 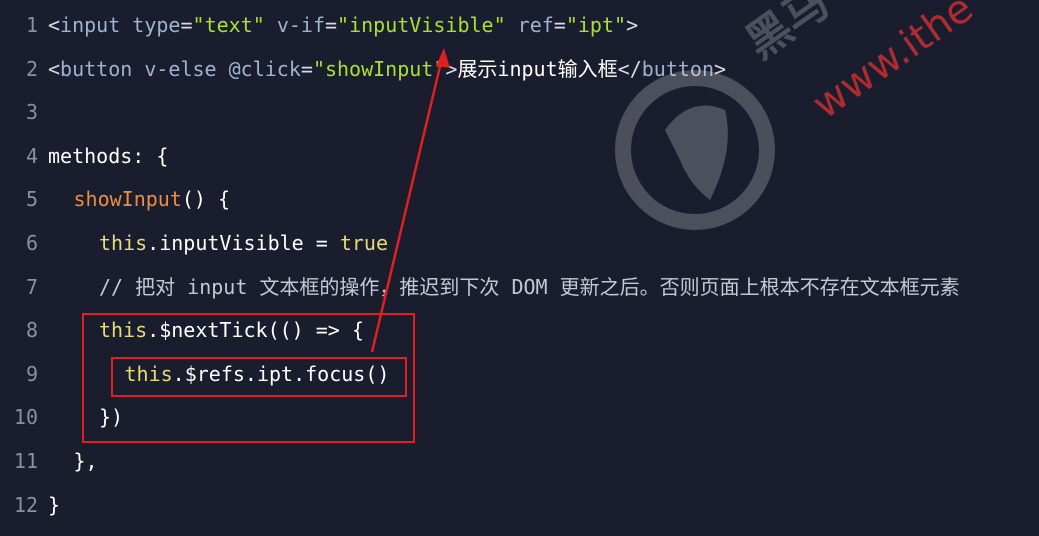 I want to click on red-arrow-line, so click(x=407, y=205).